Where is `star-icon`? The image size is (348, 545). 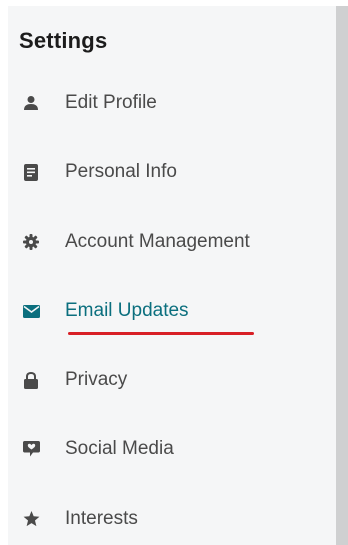 star-icon is located at coordinates (31, 519).